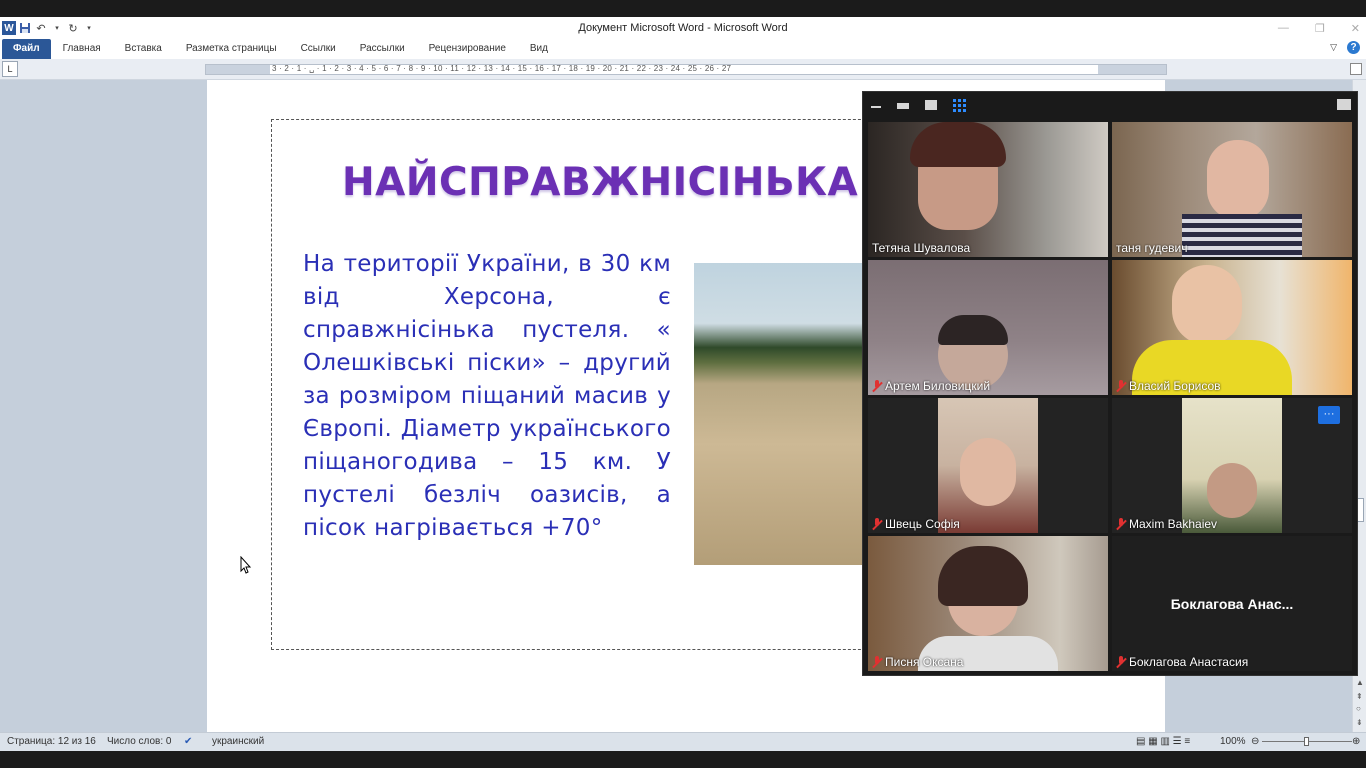  Describe the element at coordinates (1283, 28) in the screenshot. I see `minimize-icon: —` at that location.